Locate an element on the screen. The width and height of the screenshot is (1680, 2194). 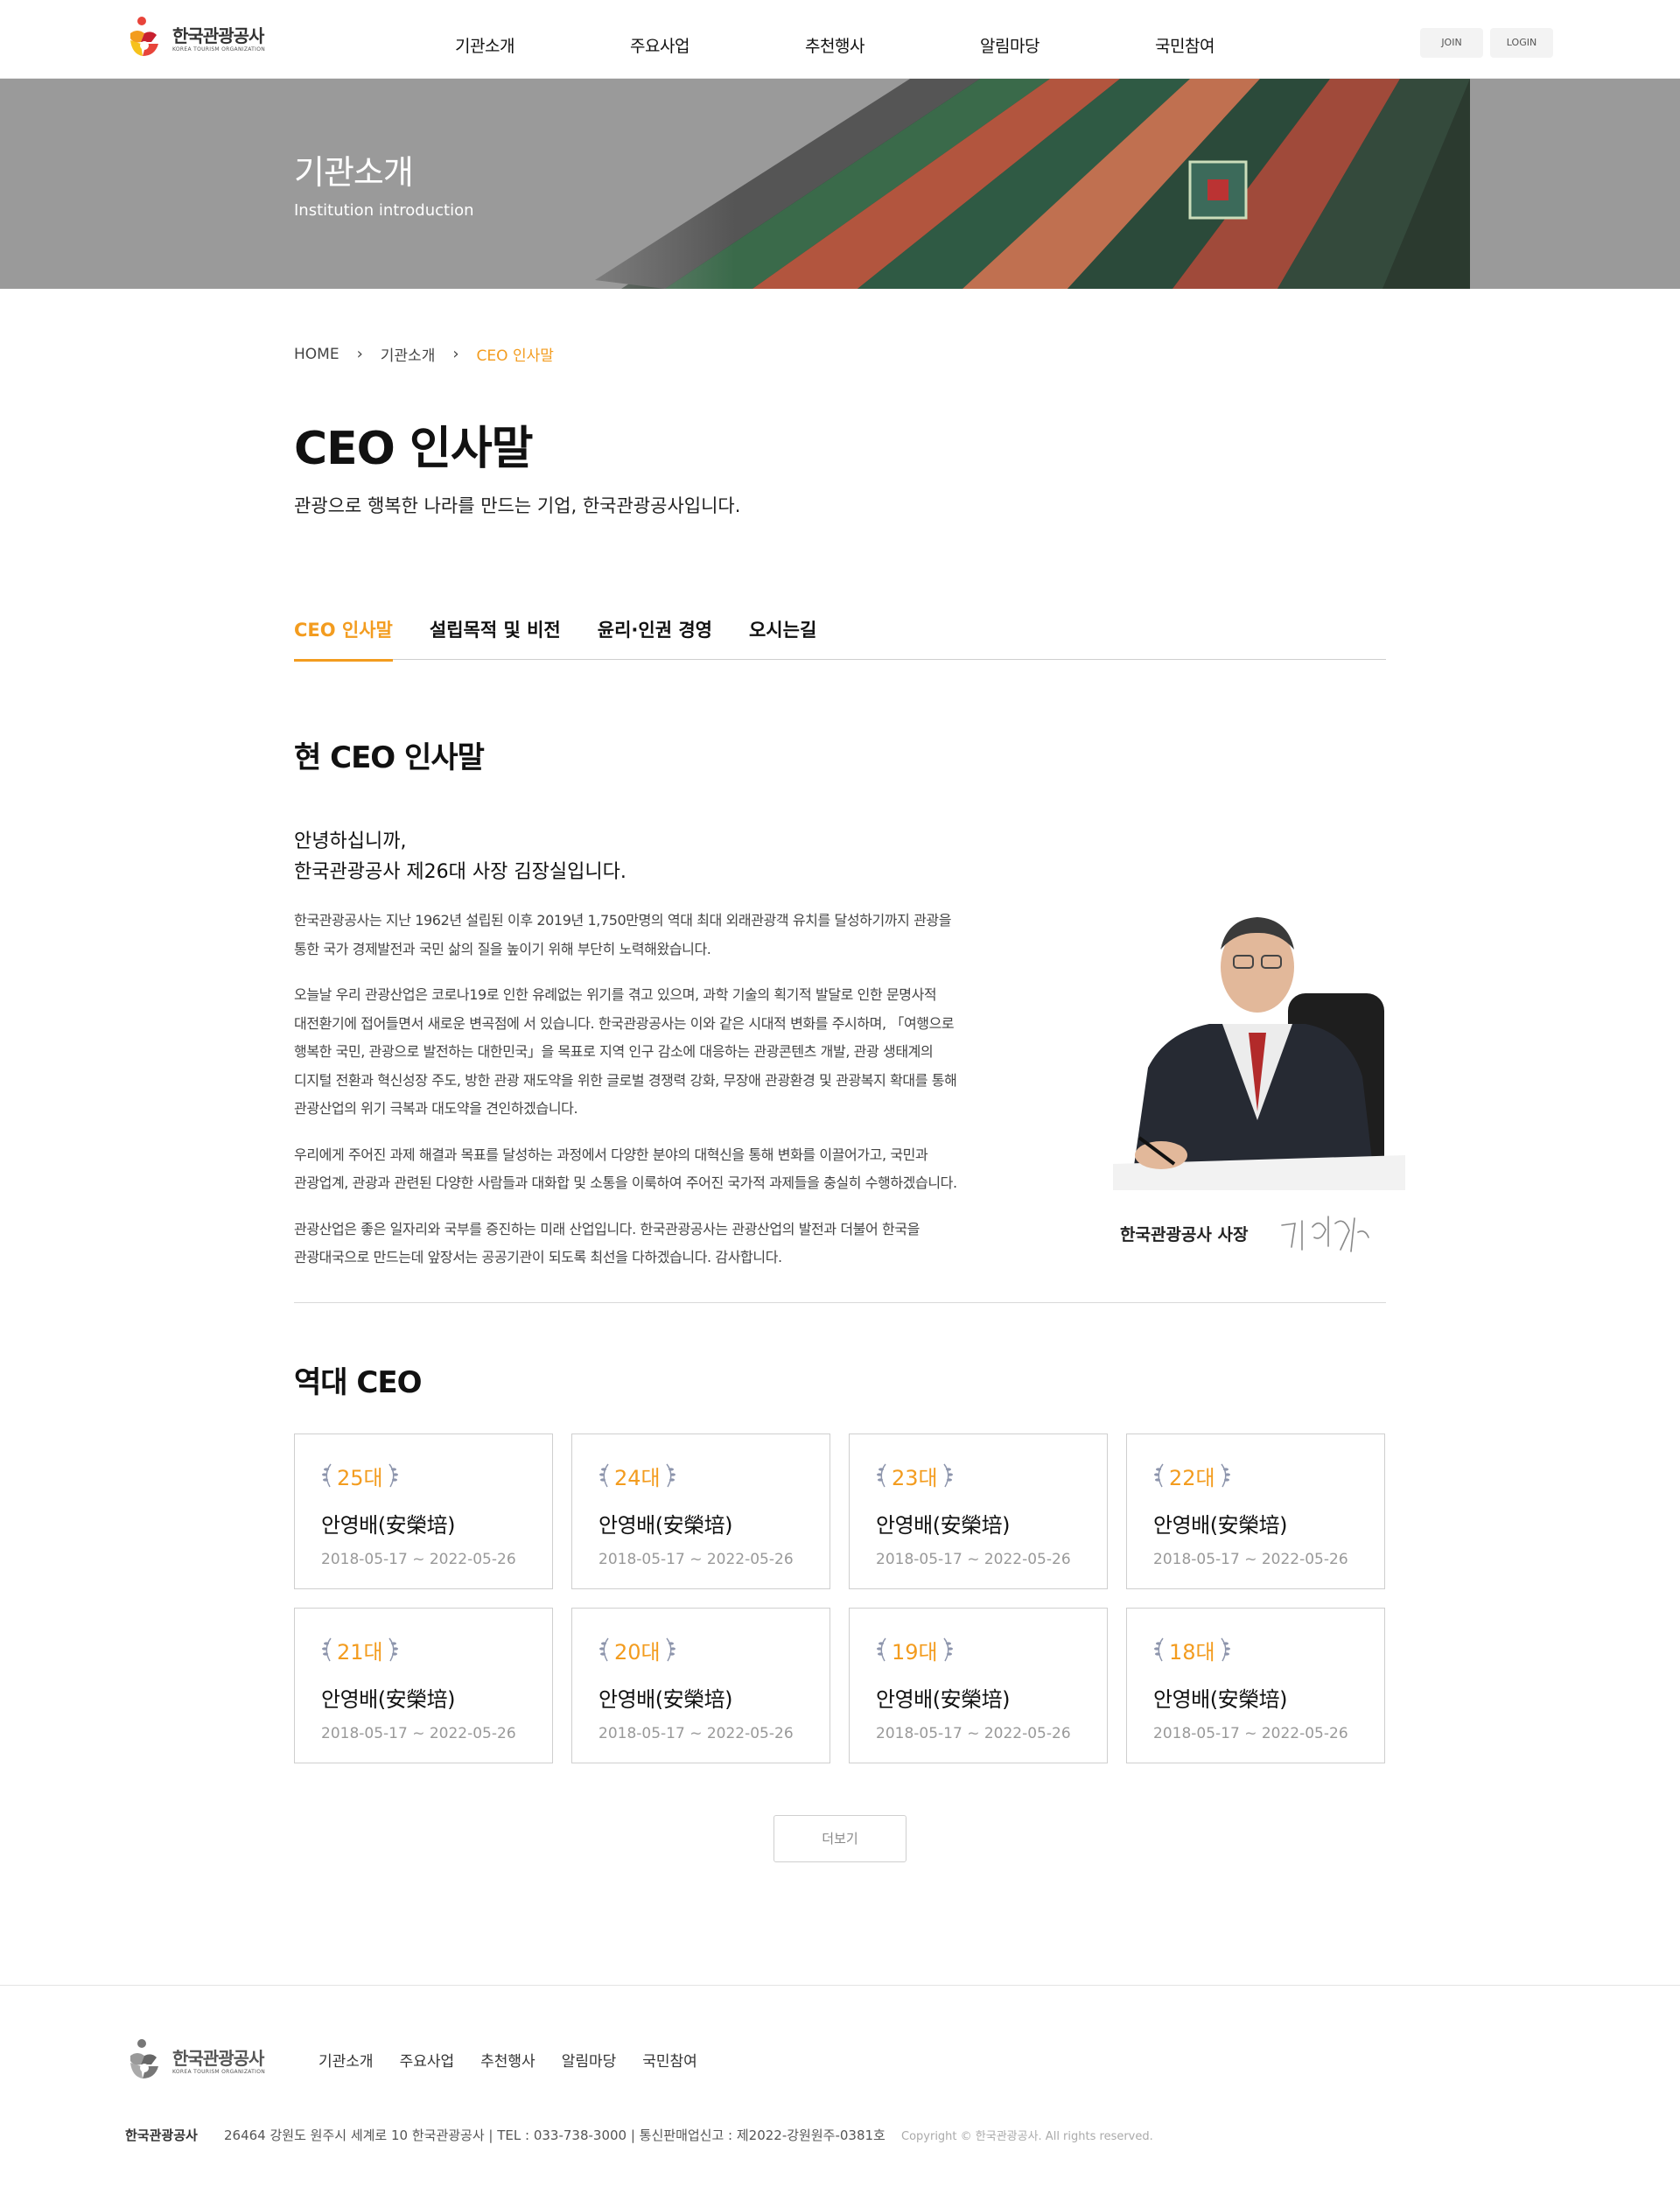
generation-badge: 24대 is located at coordinates (714, 1475).